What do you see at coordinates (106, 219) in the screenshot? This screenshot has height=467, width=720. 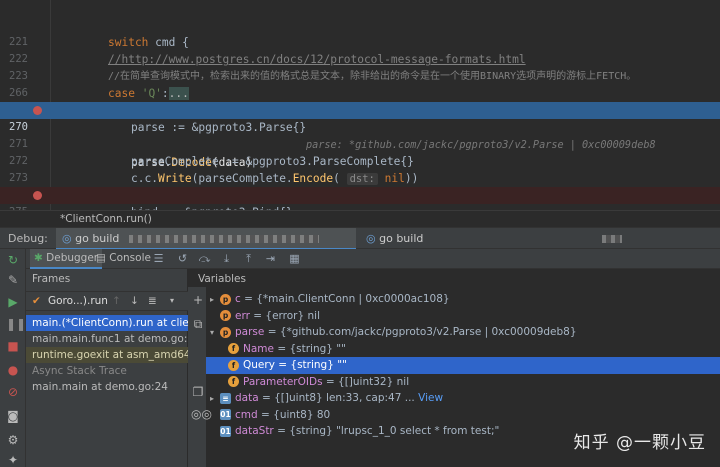 I see `breadcrumb-item: *ClientConn.run()` at bounding box center [106, 219].